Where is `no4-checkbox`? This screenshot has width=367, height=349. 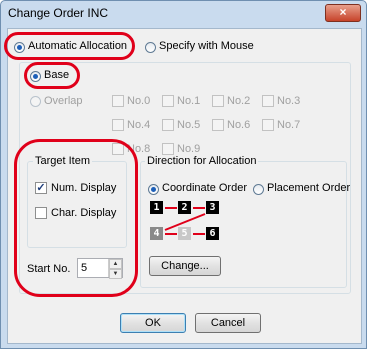 no4-checkbox is located at coordinates (118, 125).